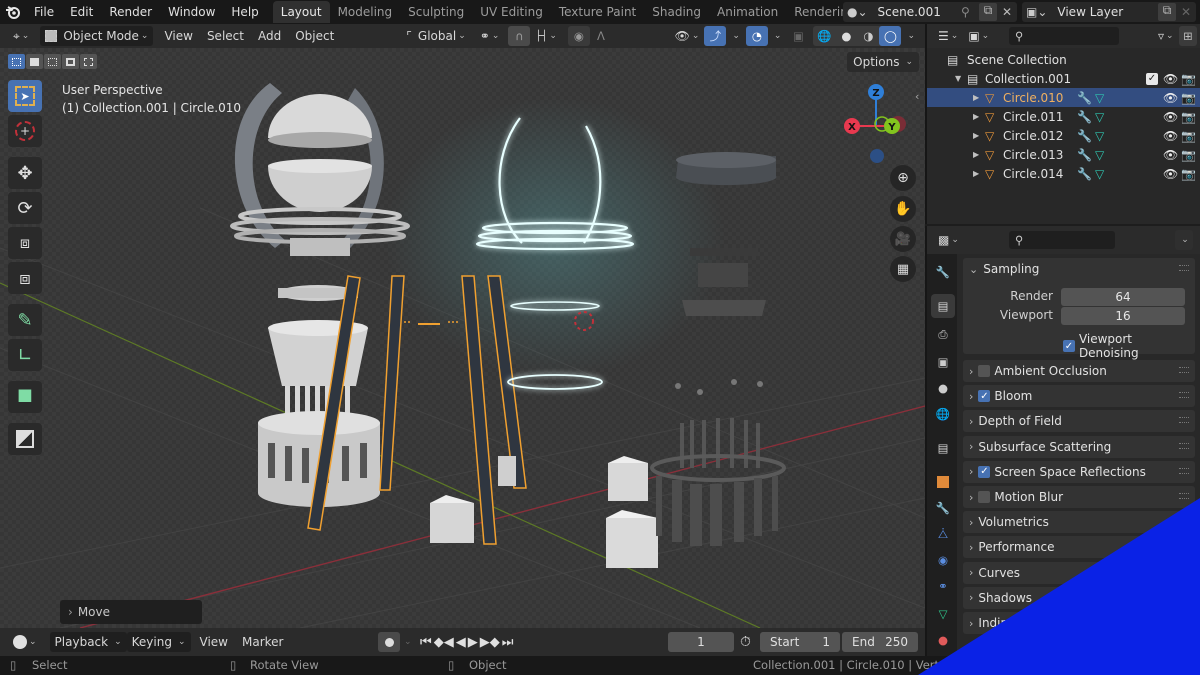 This screenshot has height=675, width=1200. Describe the element at coordinates (701, 642) in the screenshot. I see `current-frame-field: 1` at that location.